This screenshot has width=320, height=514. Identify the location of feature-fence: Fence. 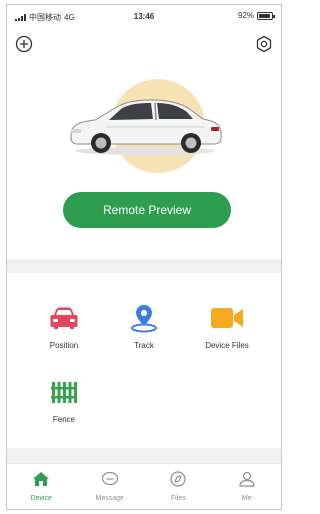
(64, 400).